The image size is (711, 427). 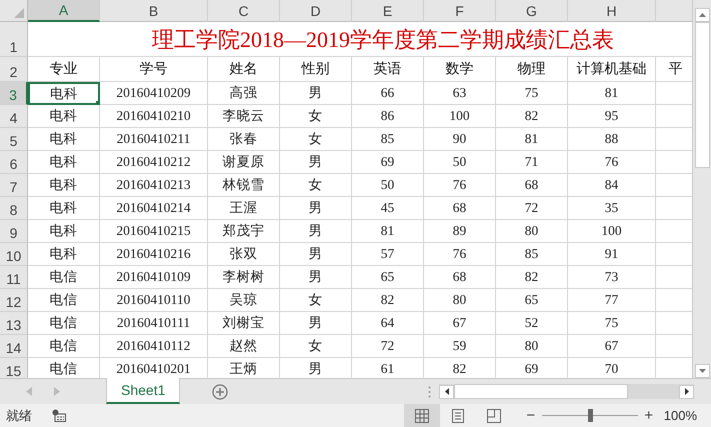 I want to click on scroll-left-button, so click(x=446, y=391).